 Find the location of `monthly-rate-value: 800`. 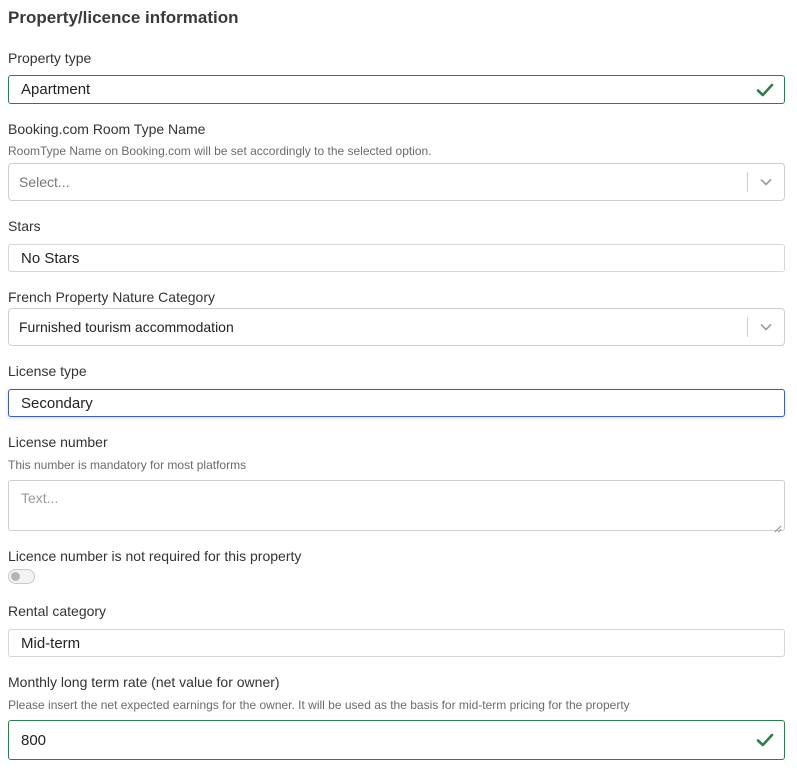

monthly-rate-value: 800 is located at coordinates (34, 740).